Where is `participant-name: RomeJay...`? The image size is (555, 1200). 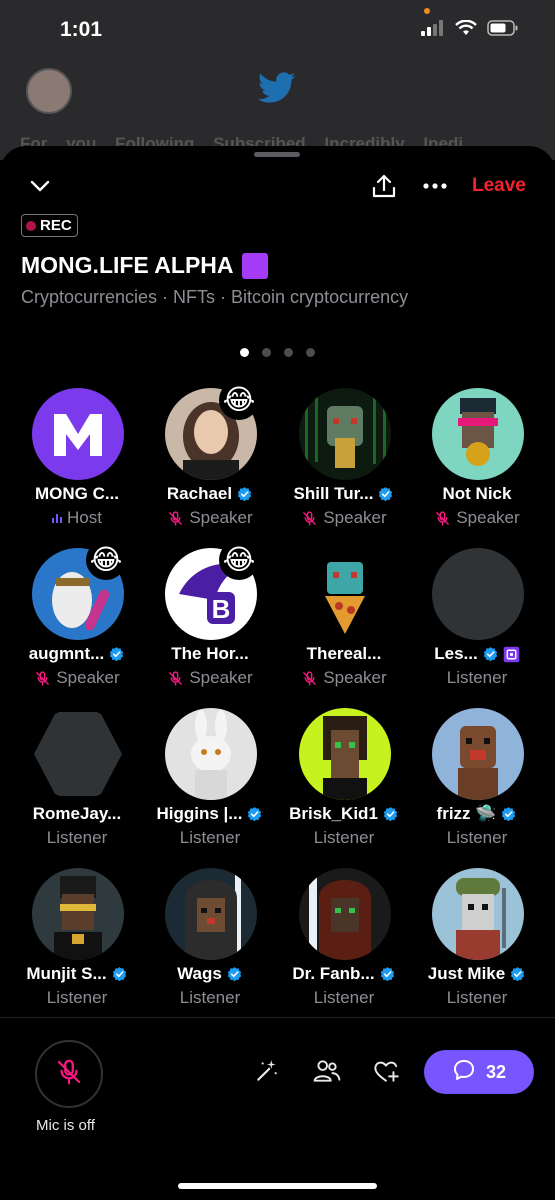 participant-name: RomeJay... is located at coordinates (77, 814).